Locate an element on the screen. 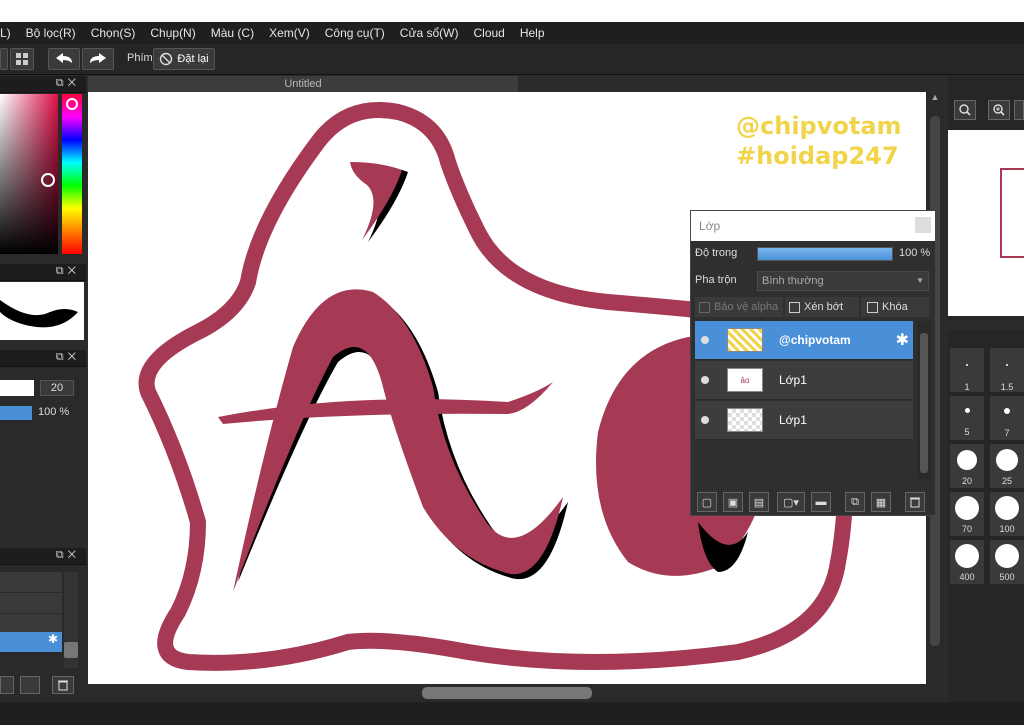 The height and width of the screenshot is (725, 1024). blend-label: Pha trộn is located at coordinates (716, 280).